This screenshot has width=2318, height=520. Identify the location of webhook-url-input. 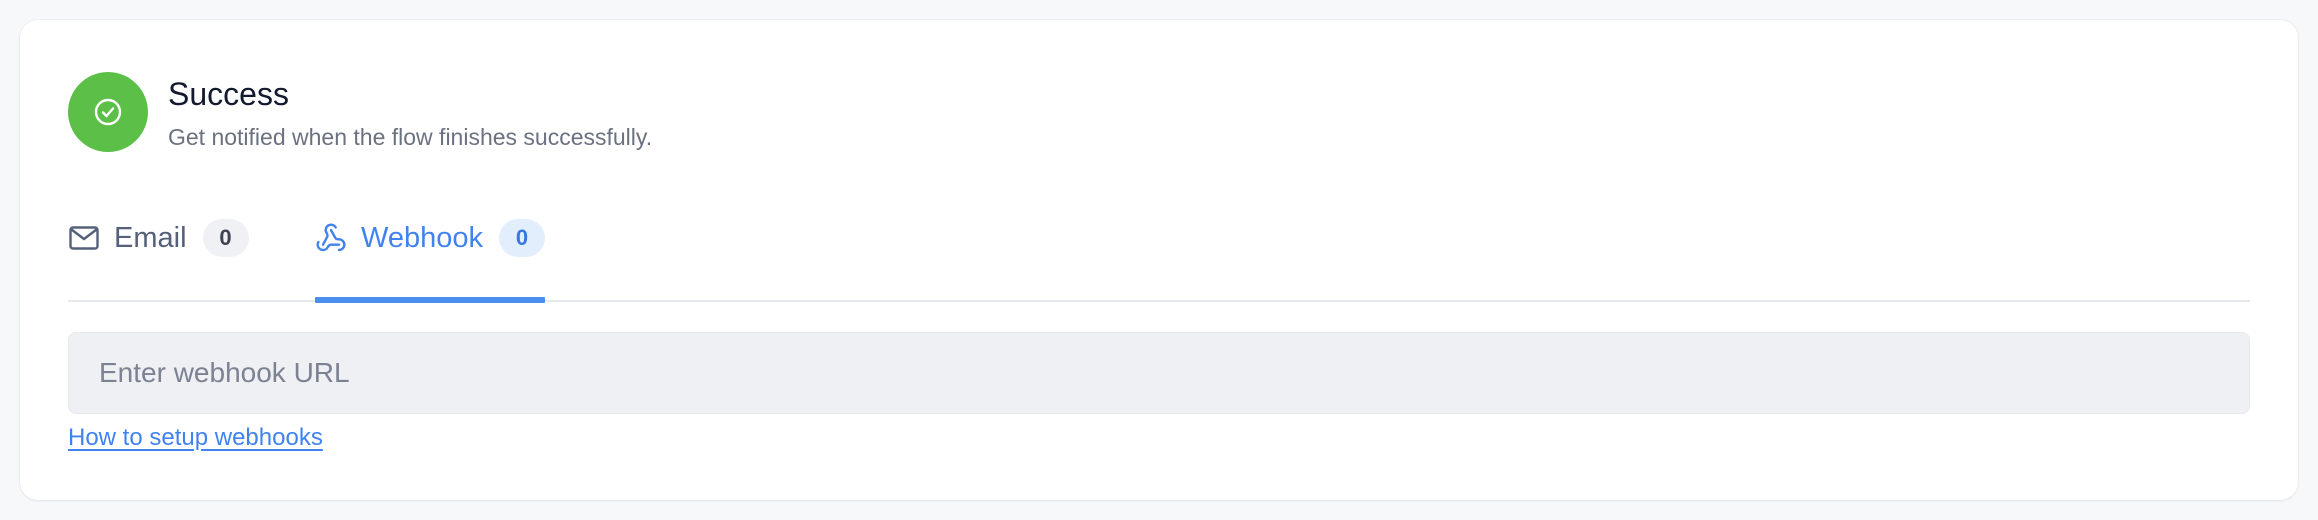
(1159, 373).